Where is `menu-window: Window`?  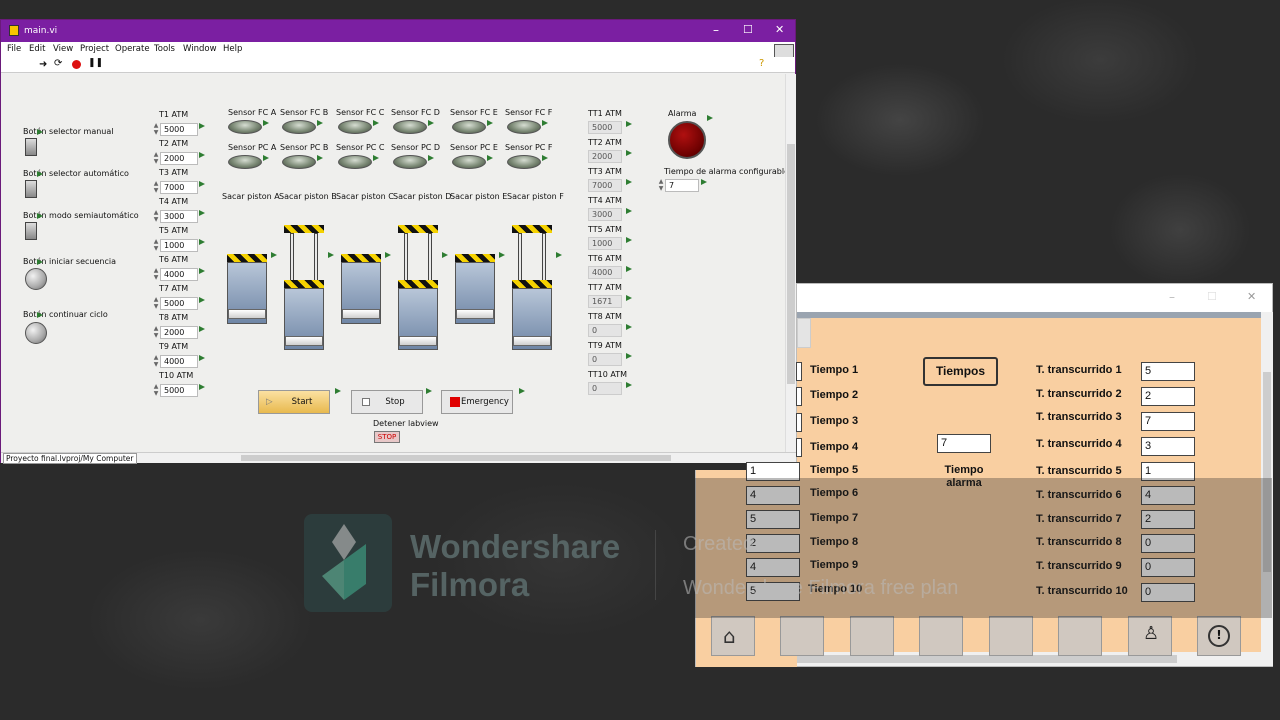 menu-window: Window is located at coordinates (200, 49).